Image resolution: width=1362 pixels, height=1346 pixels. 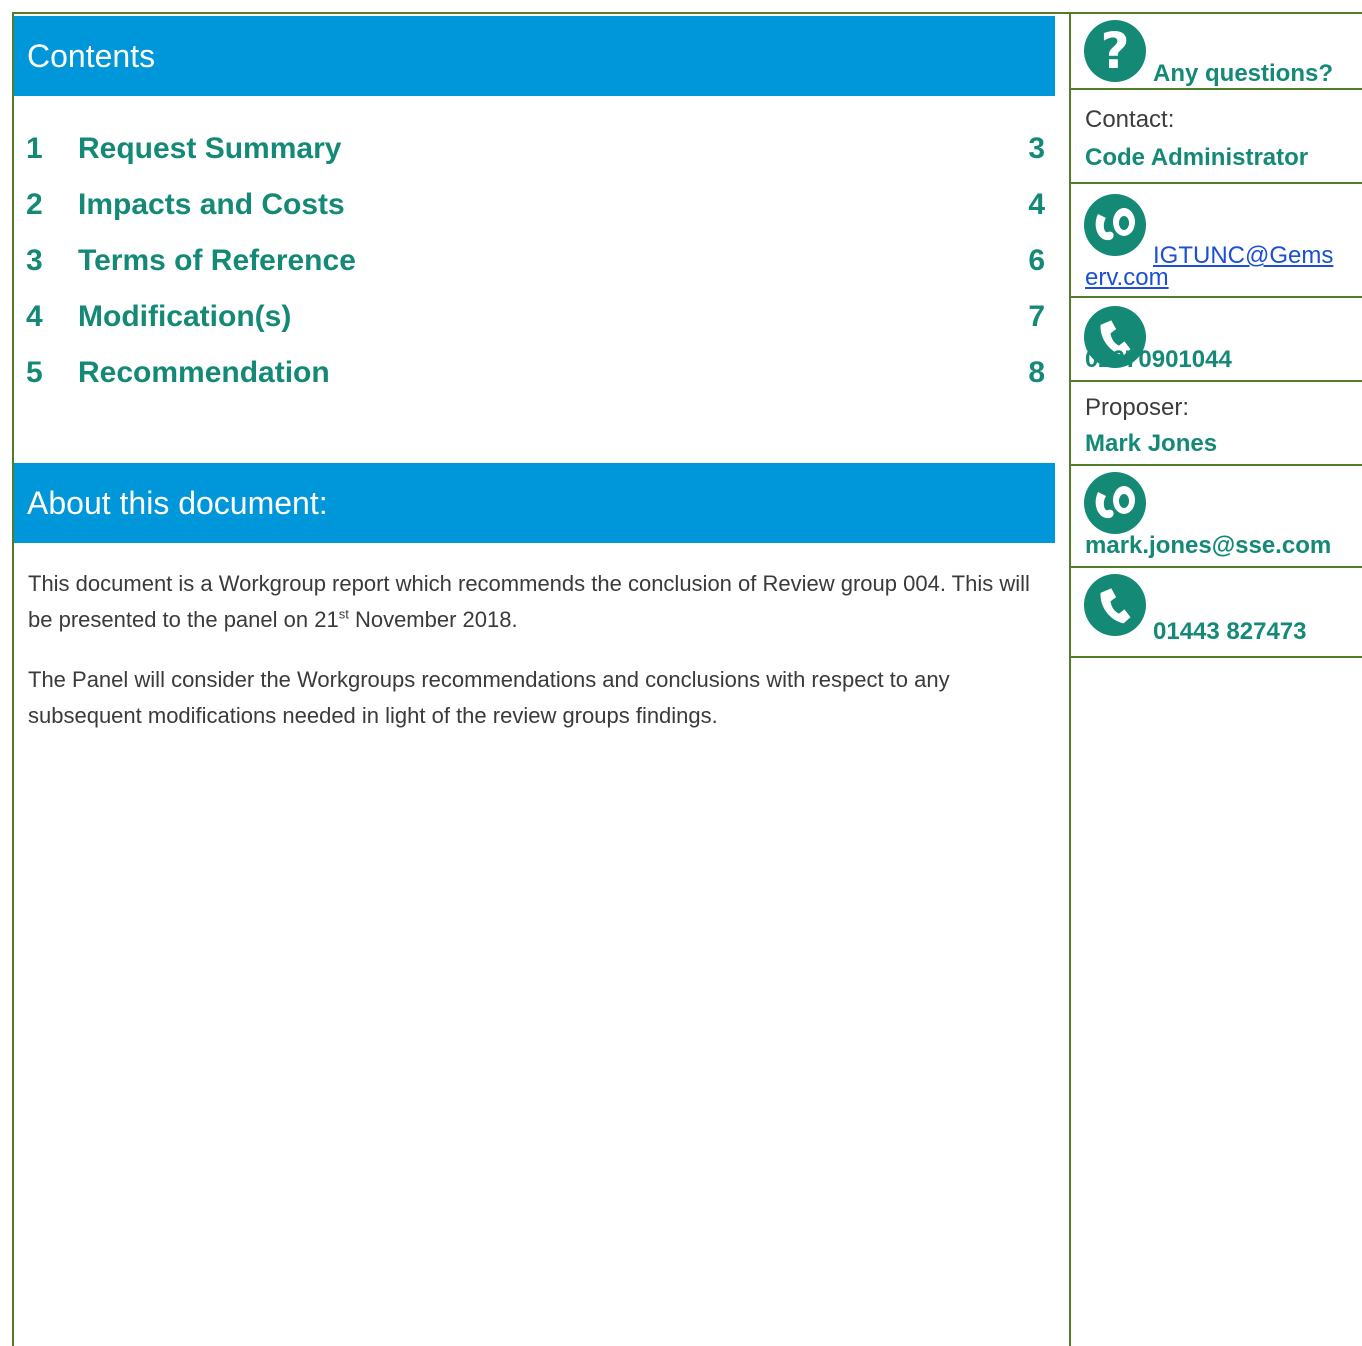 I want to click on toc-page: 6, so click(x=1036, y=260).